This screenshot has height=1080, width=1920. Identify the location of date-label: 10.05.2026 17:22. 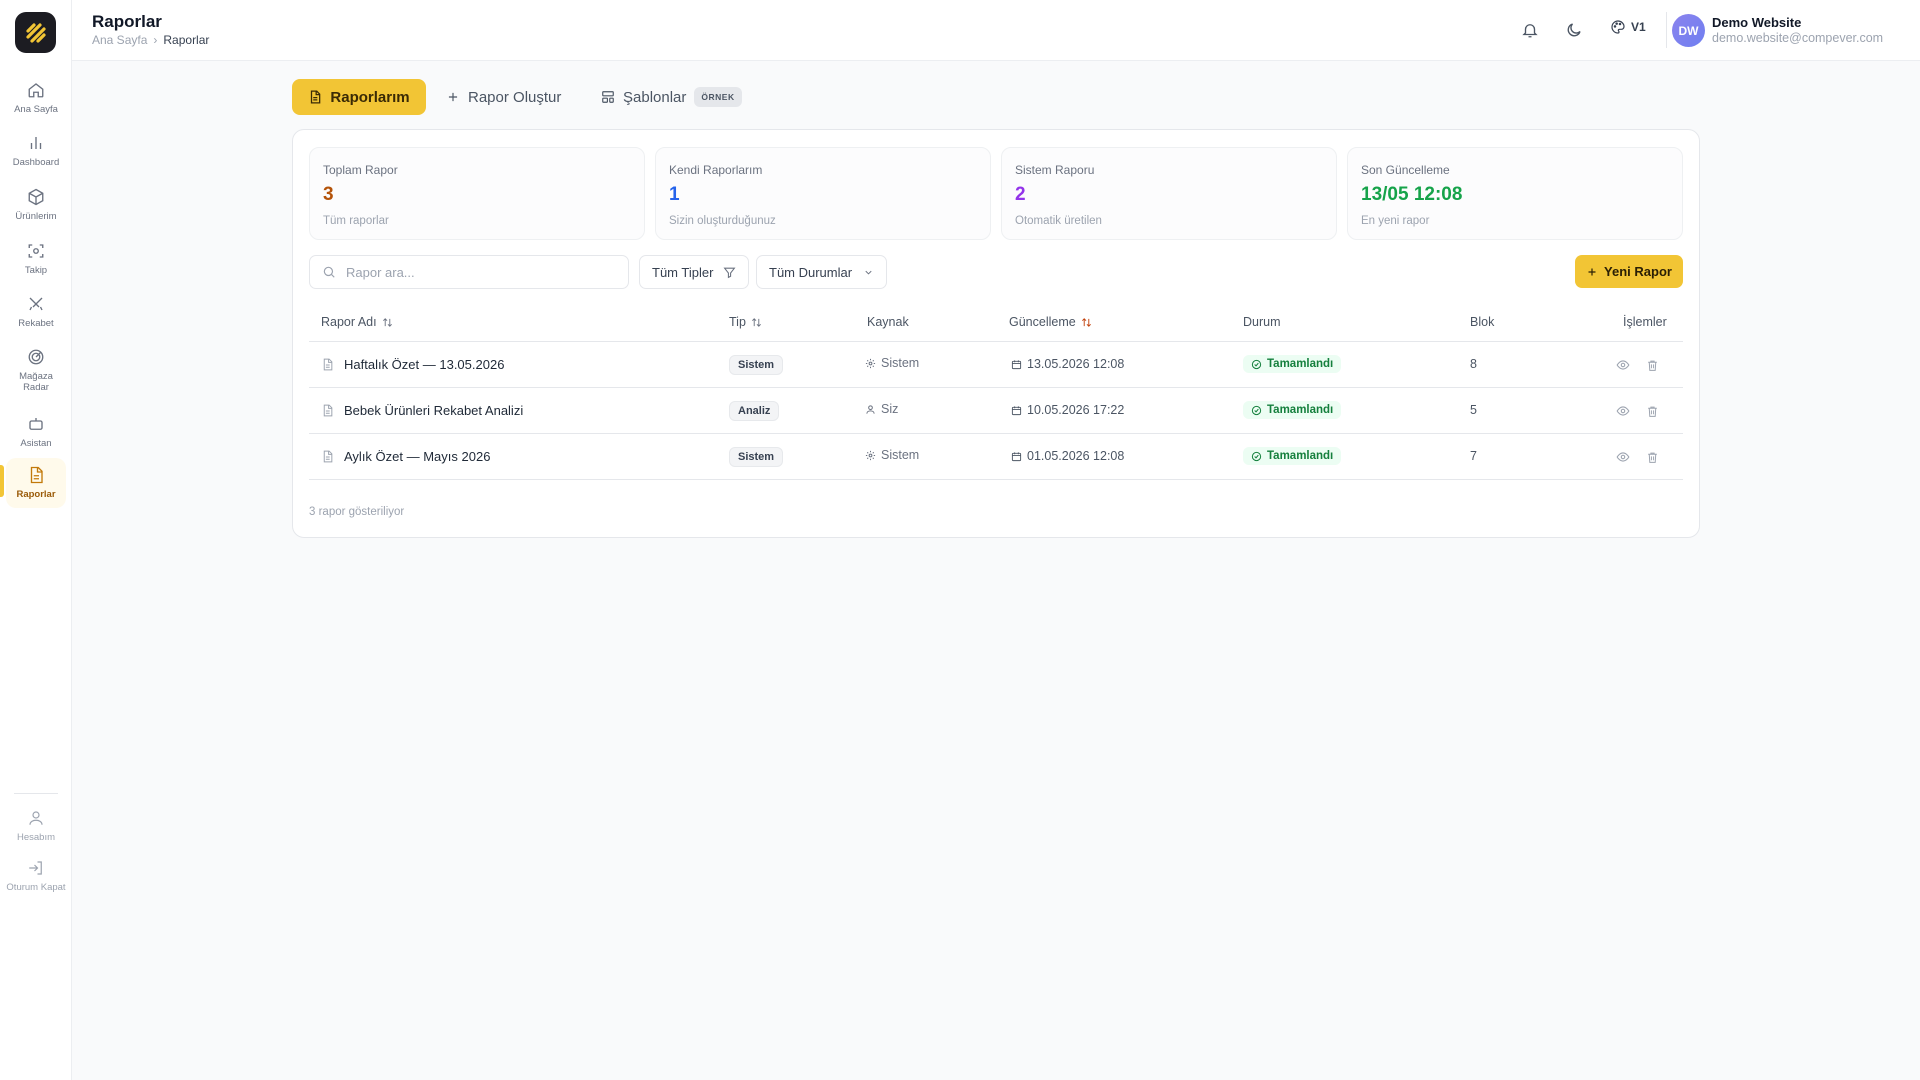
(1076, 410).